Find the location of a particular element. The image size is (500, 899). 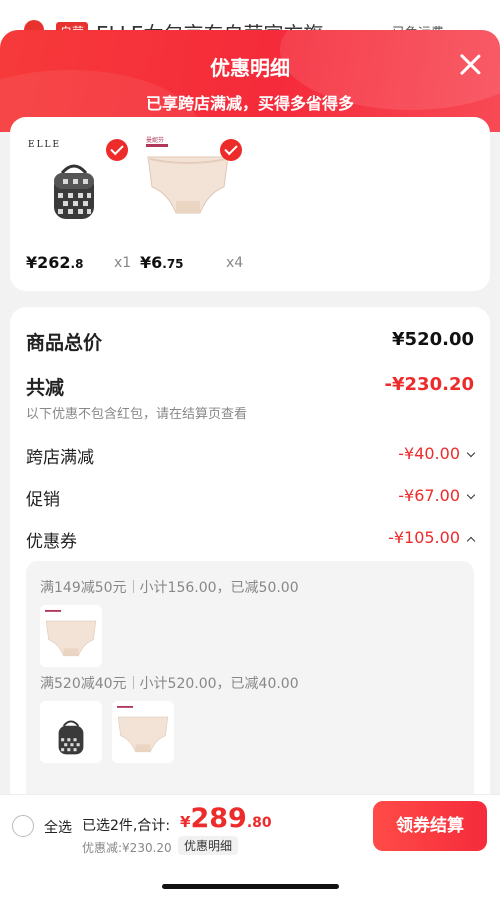

product-brand-logo: ELLE is located at coordinates (44, 145).